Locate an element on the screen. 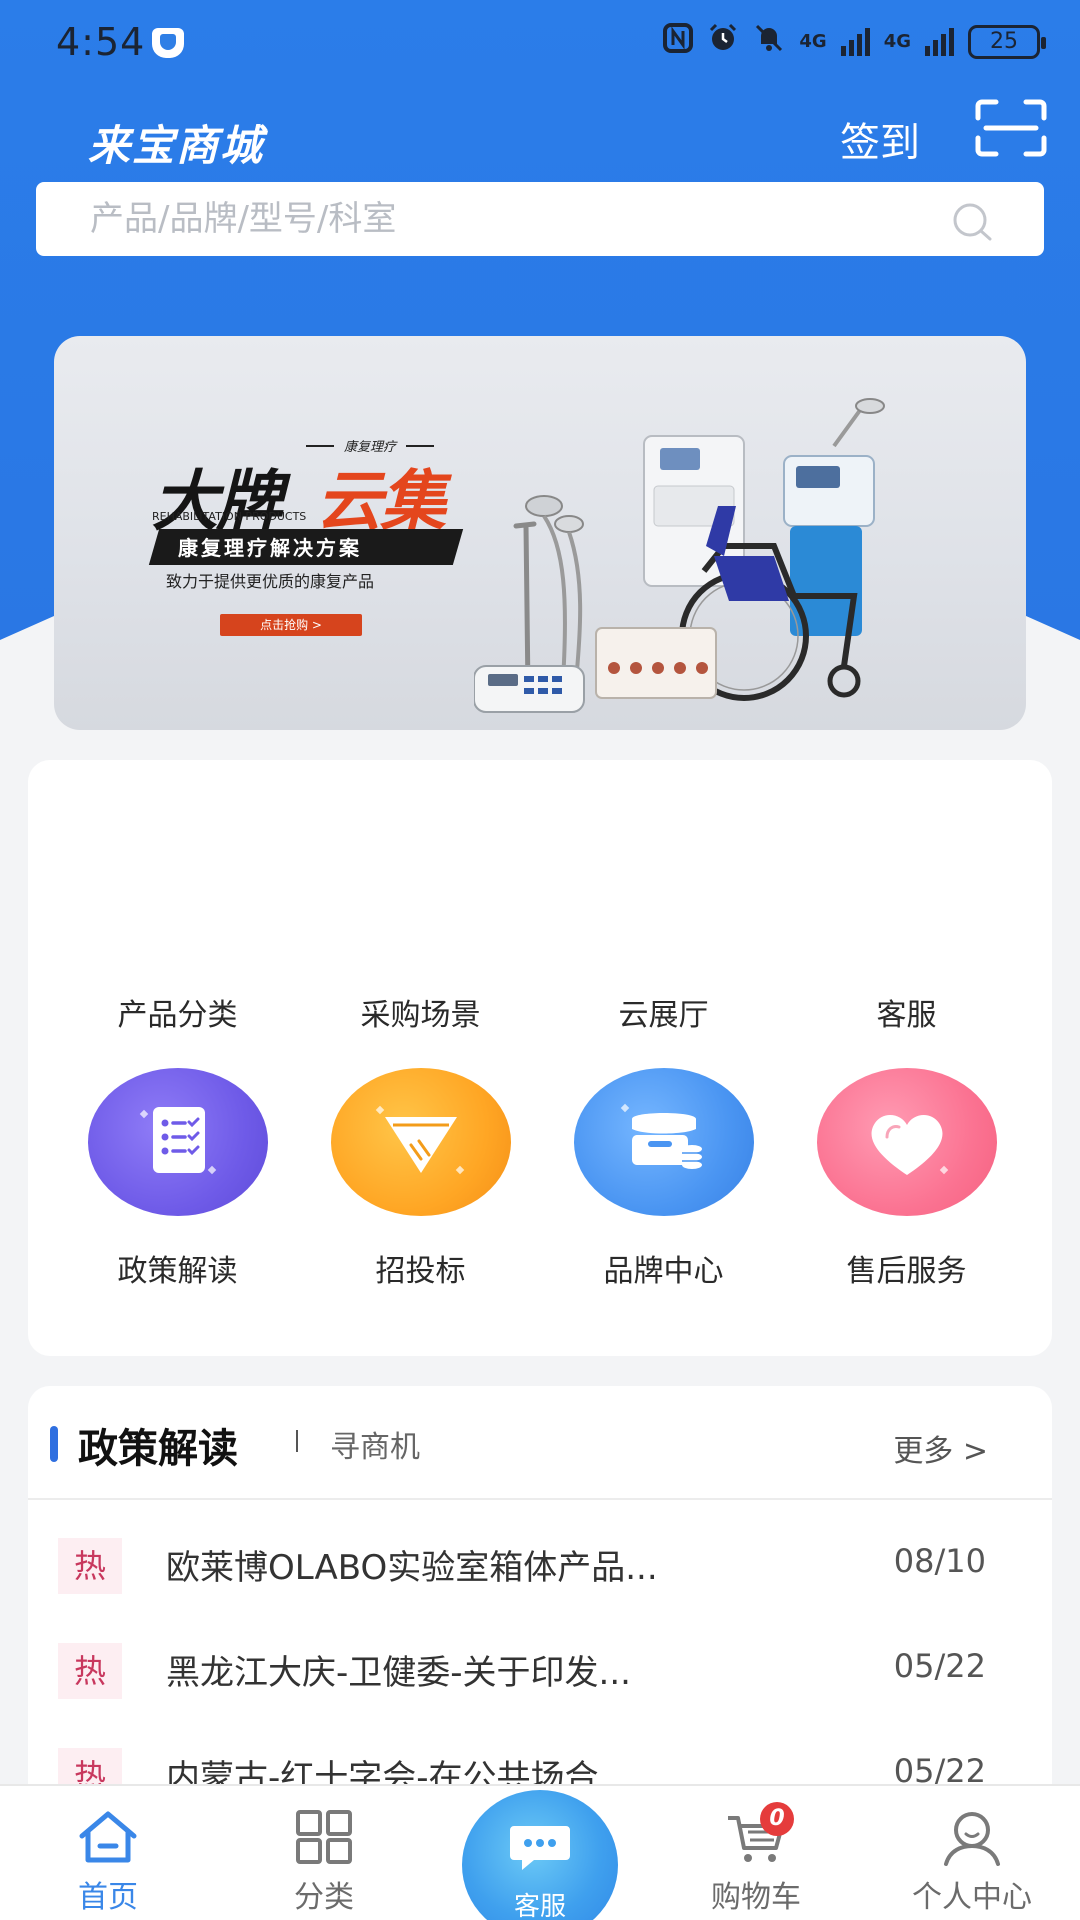 Image resolution: width=1080 pixels, height=1920 pixels. mute-bell-icon is located at coordinates (769, 41).